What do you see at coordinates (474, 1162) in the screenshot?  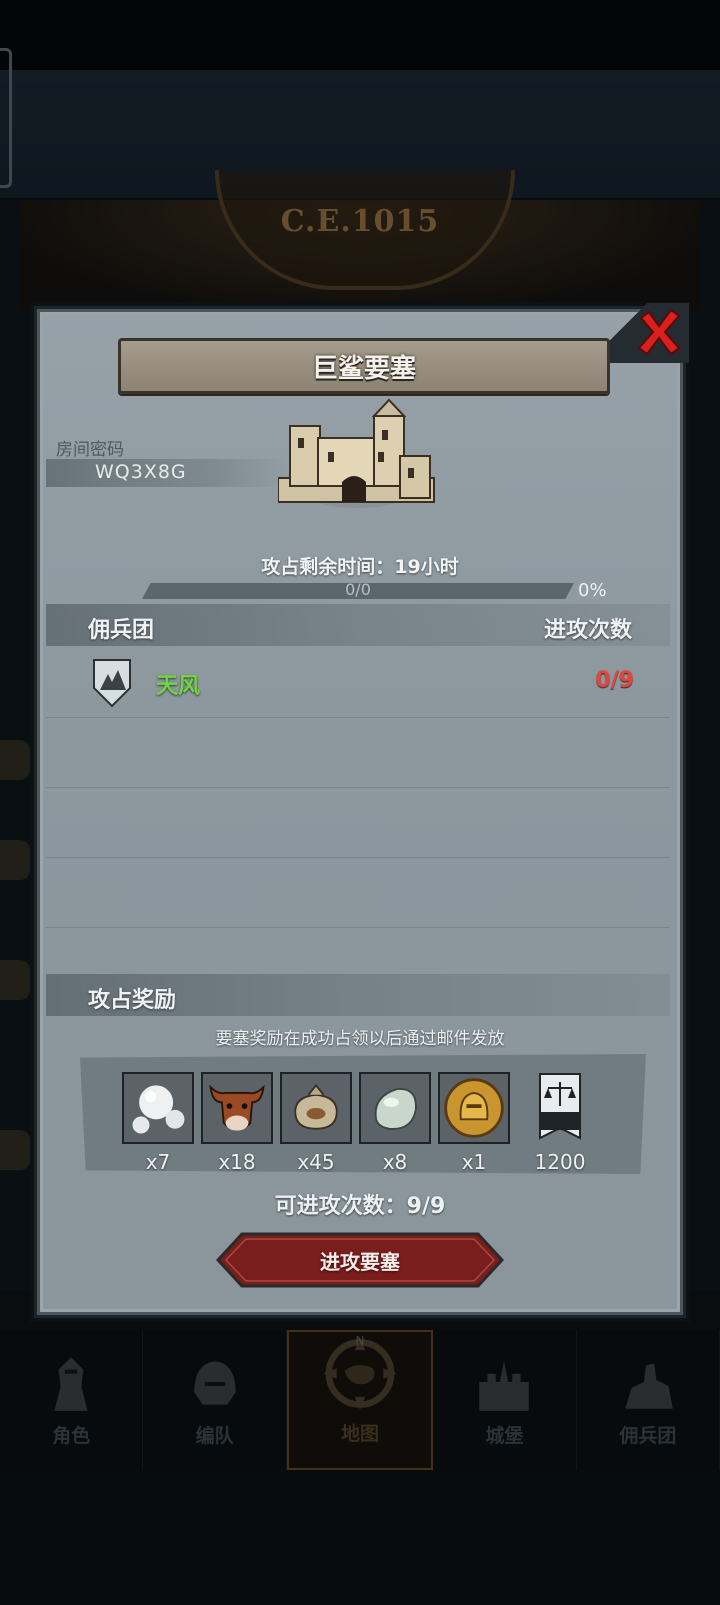 I see `reward-qty: x1` at bounding box center [474, 1162].